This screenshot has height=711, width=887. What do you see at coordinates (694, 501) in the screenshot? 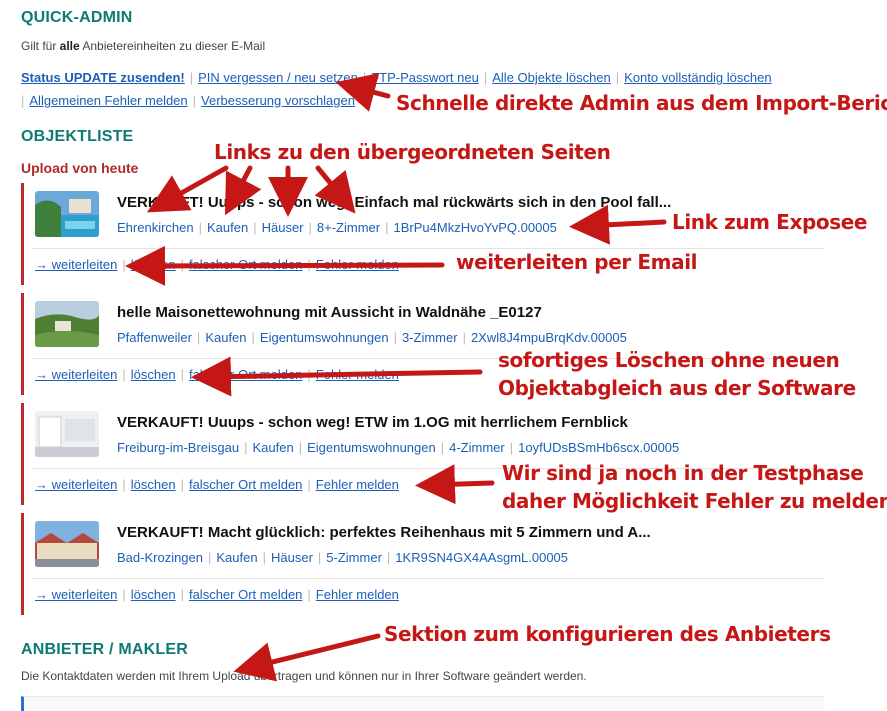
I see `annotation-report-2: daher Möglichkeit Fehler zu melden` at bounding box center [694, 501].